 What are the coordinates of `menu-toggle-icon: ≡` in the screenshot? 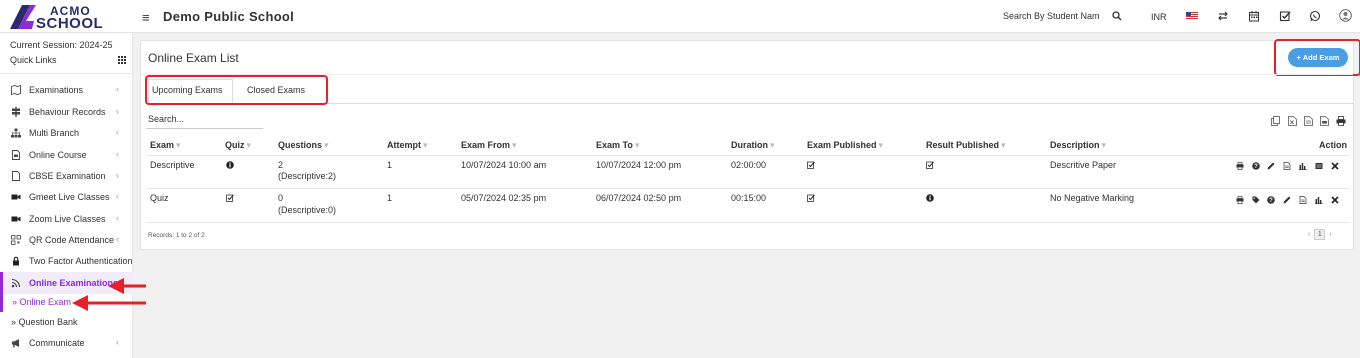 It's located at (146, 17).